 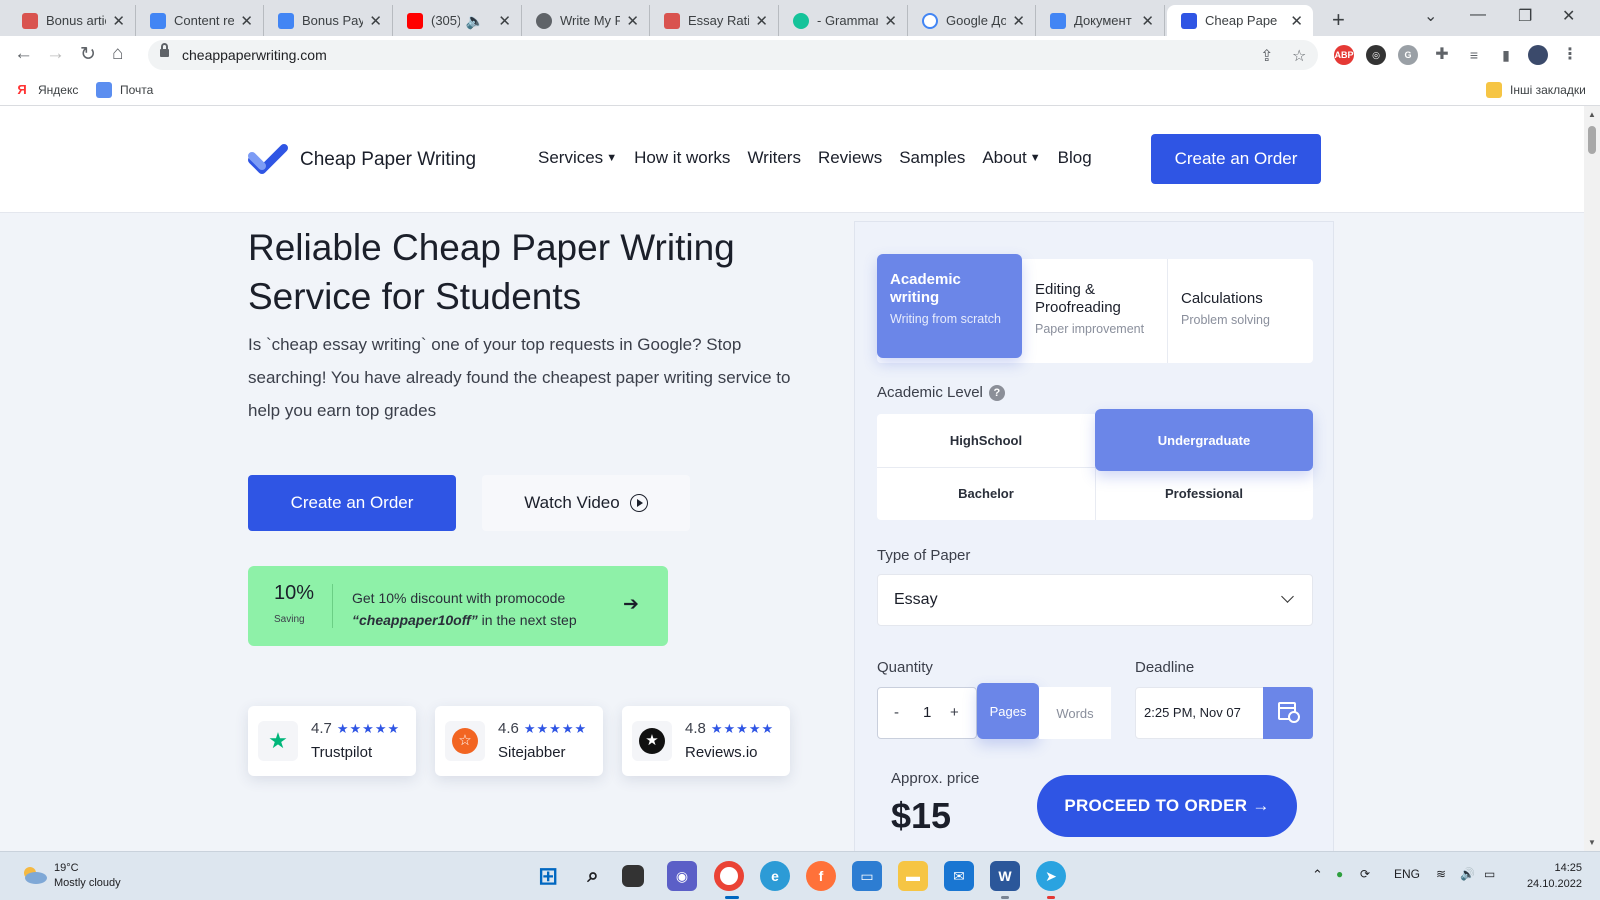 I want to click on level-professional: Professional, so click(x=1204, y=493).